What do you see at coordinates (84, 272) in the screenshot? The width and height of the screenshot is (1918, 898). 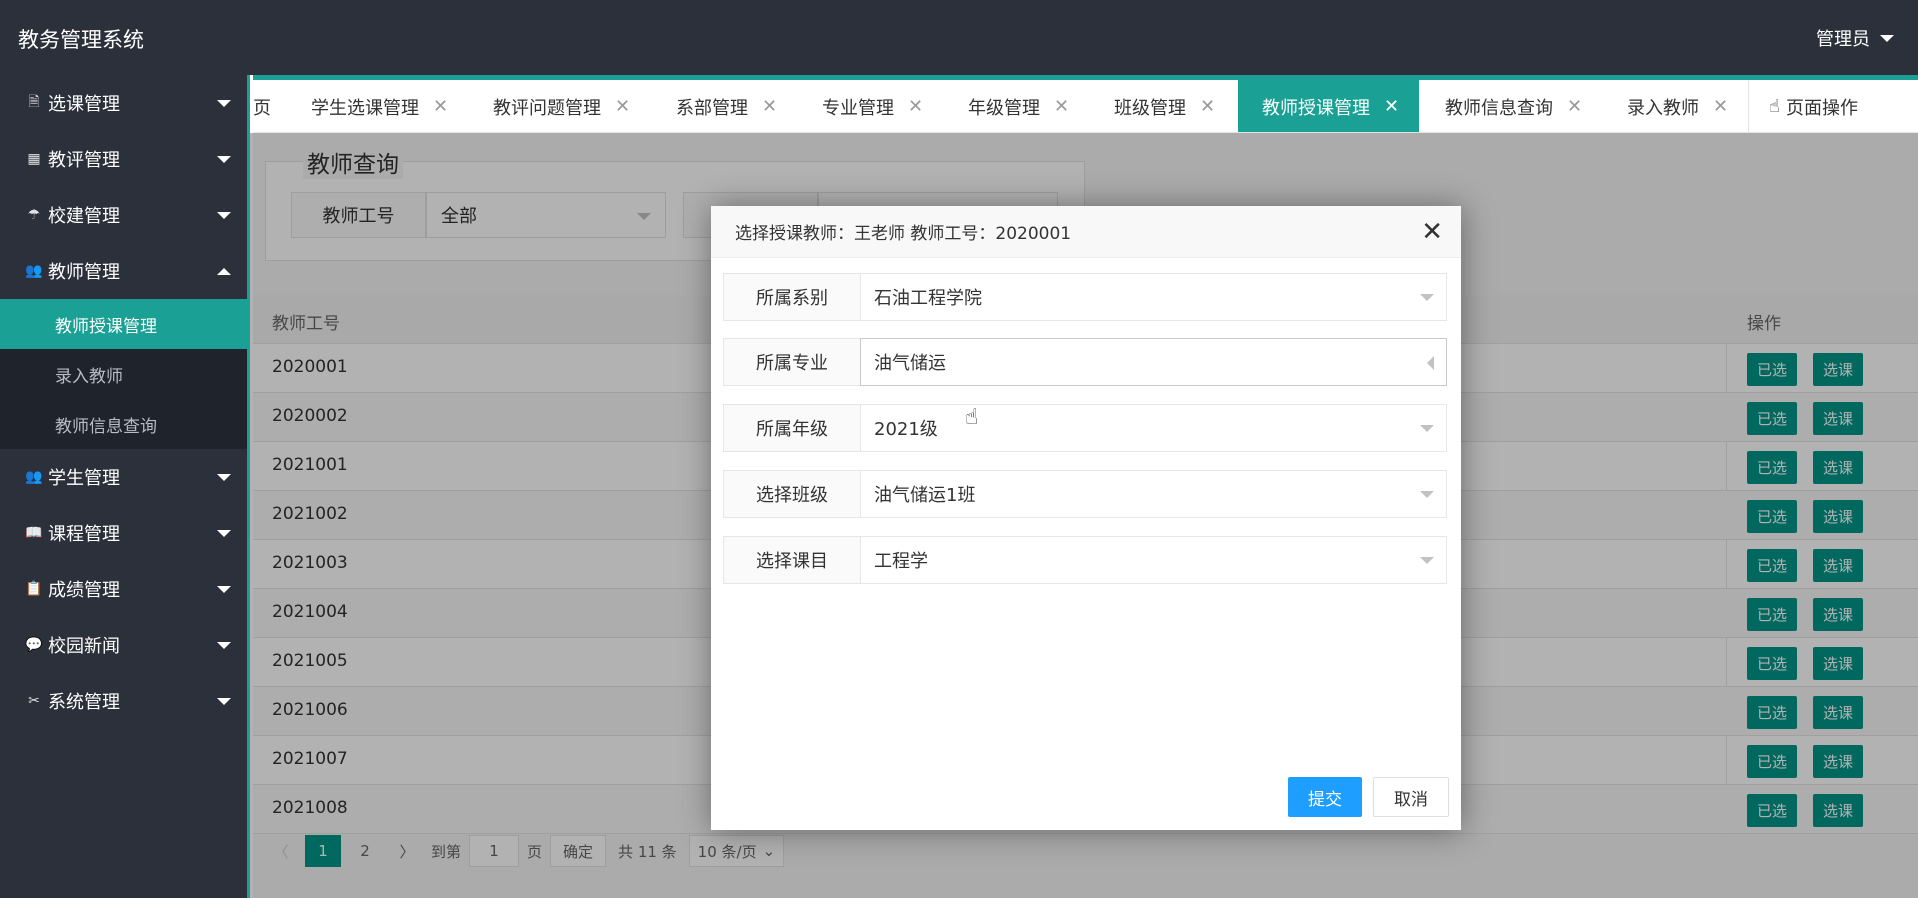 I see `sidebar-item-label: 教师管理` at bounding box center [84, 272].